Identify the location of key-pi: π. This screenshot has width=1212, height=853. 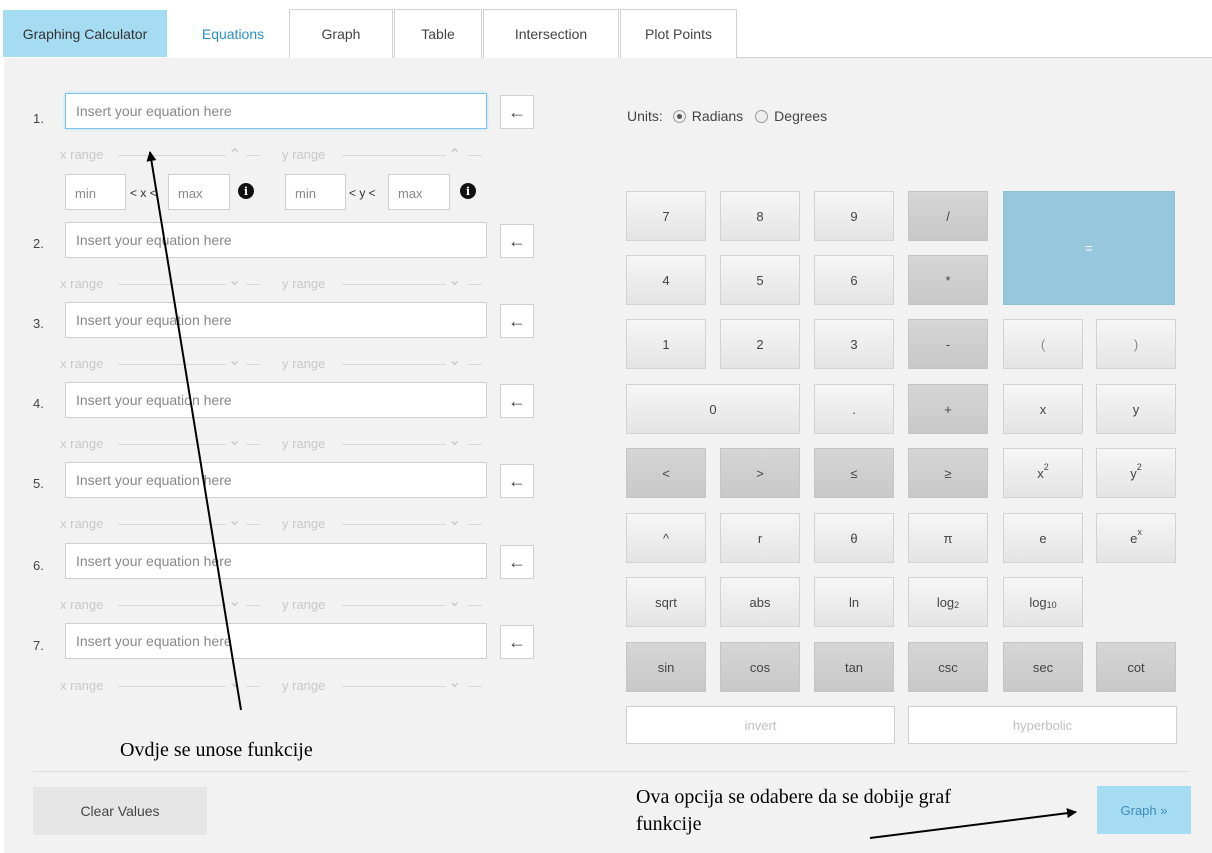
(948, 538).